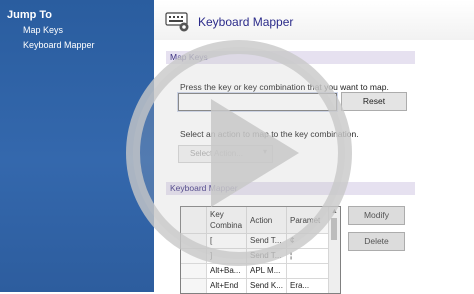 This screenshot has width=474, height=294. Describe the element at coordinates (314, 20) in the screenshot. I see `page-header: Keyboard Mapper` at that location.